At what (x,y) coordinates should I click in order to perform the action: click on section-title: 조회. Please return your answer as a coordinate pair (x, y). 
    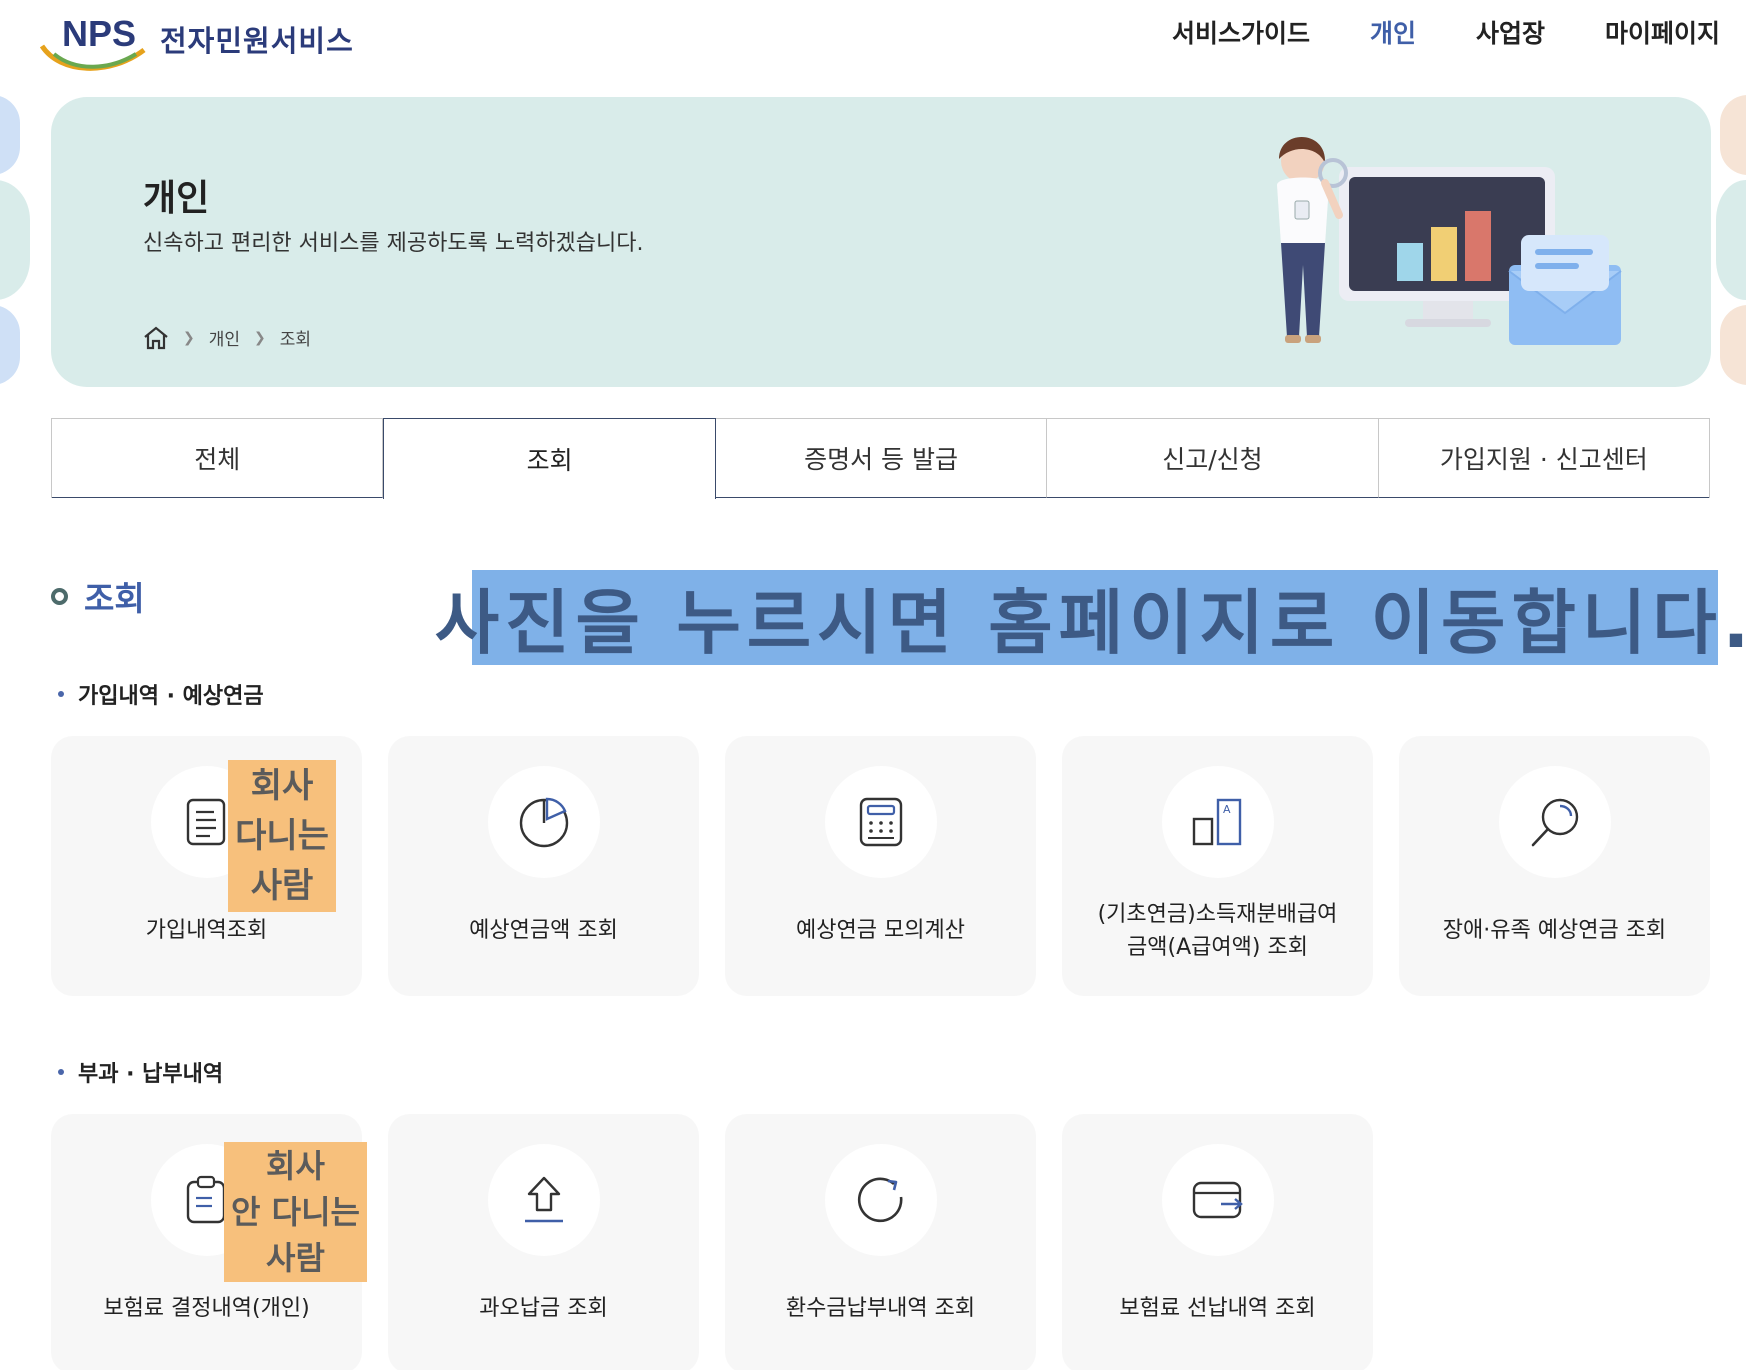
    Looking at the image, I should click on (114, 598).